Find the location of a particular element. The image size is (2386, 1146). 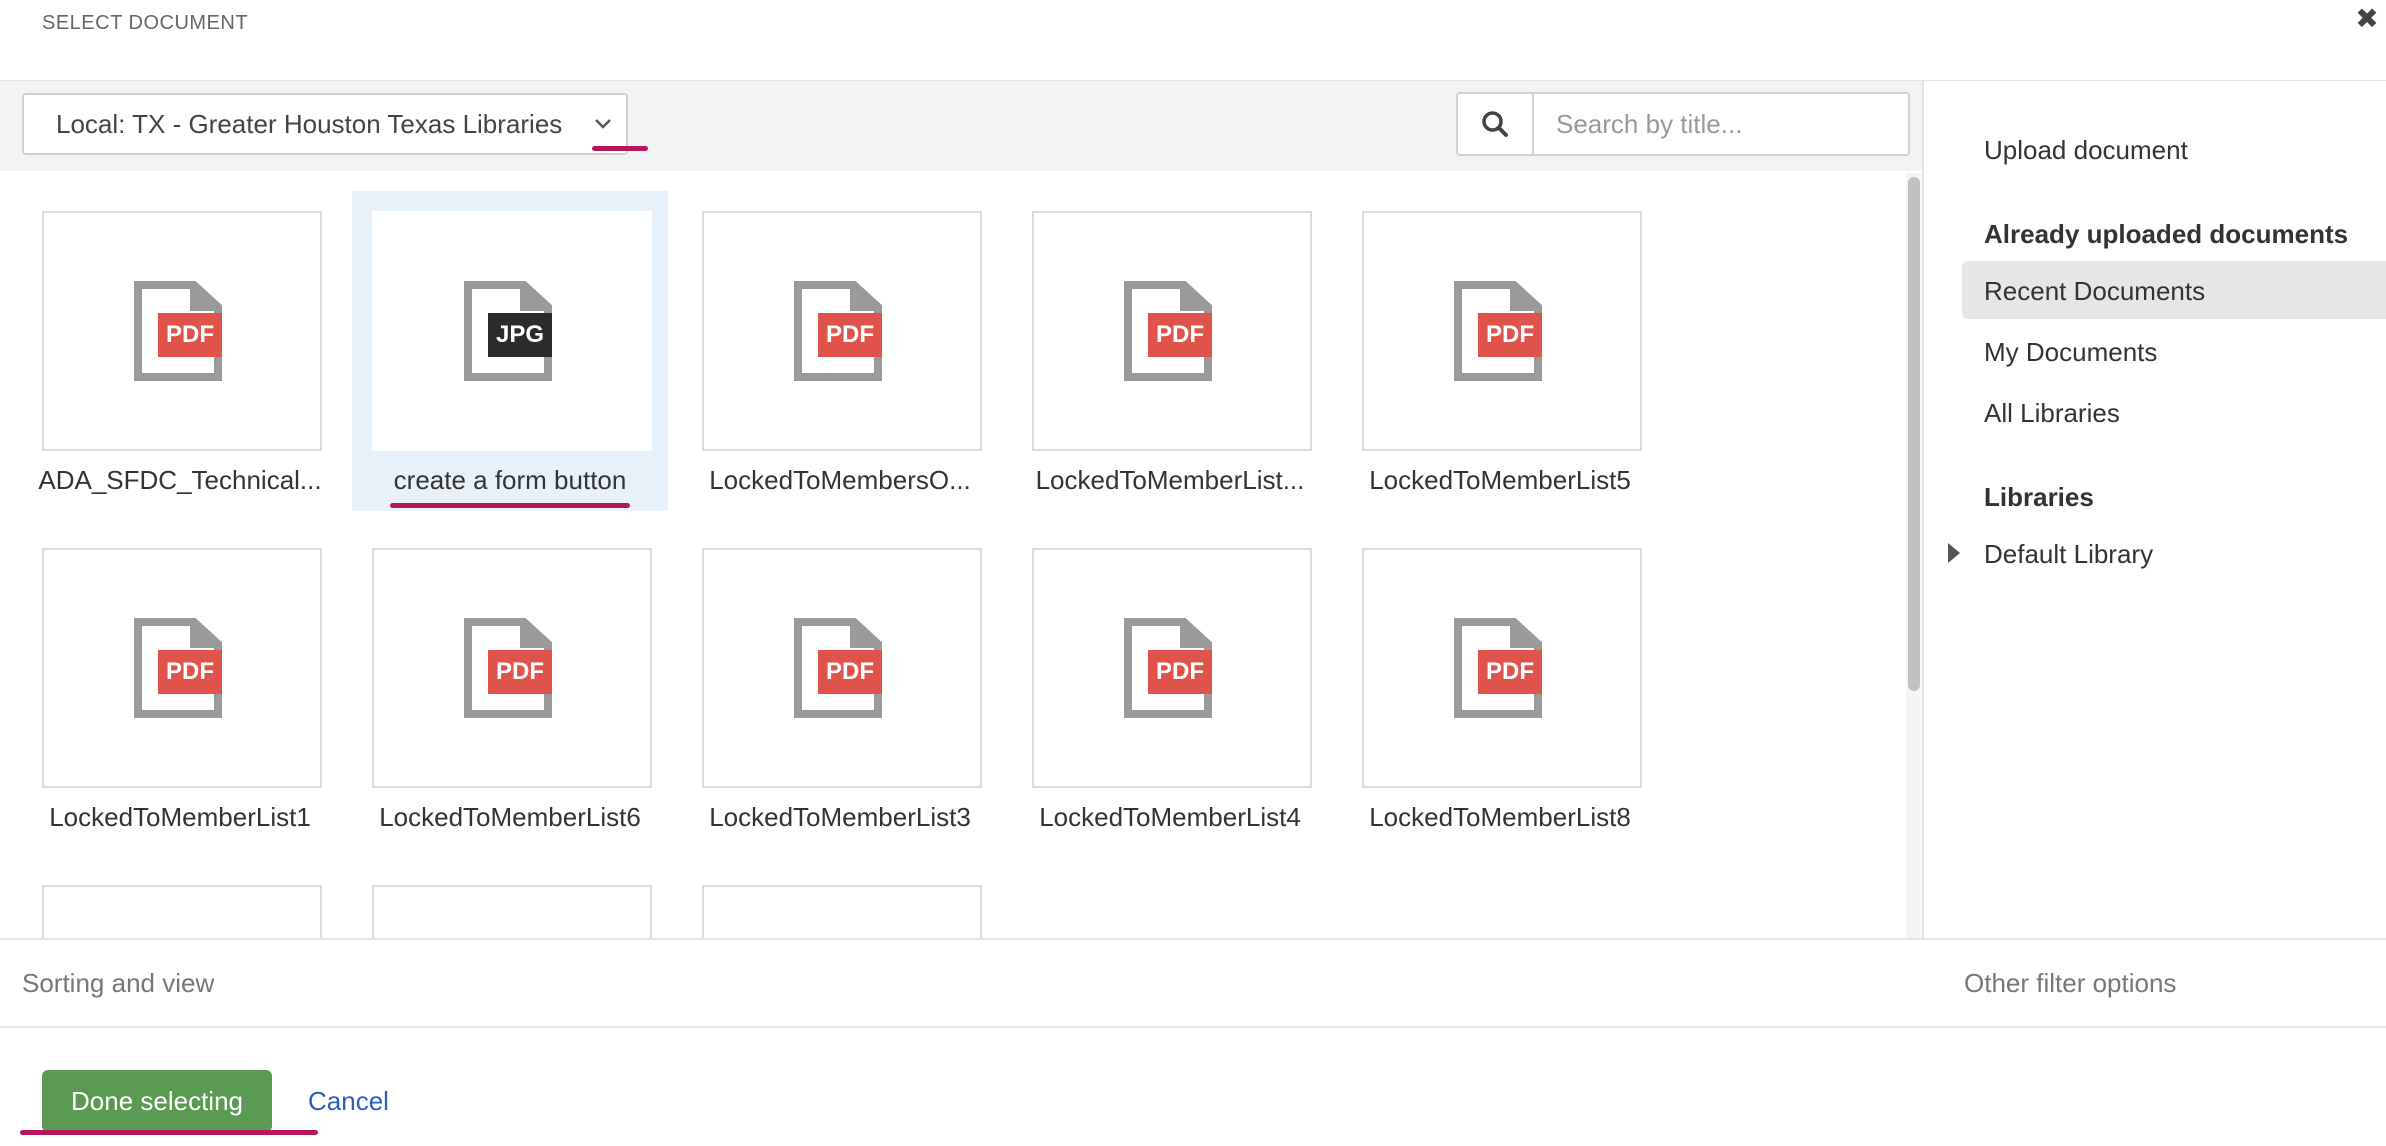

document-tile: PDF LockedToMemberList1 is located at coordinates (180, 688).